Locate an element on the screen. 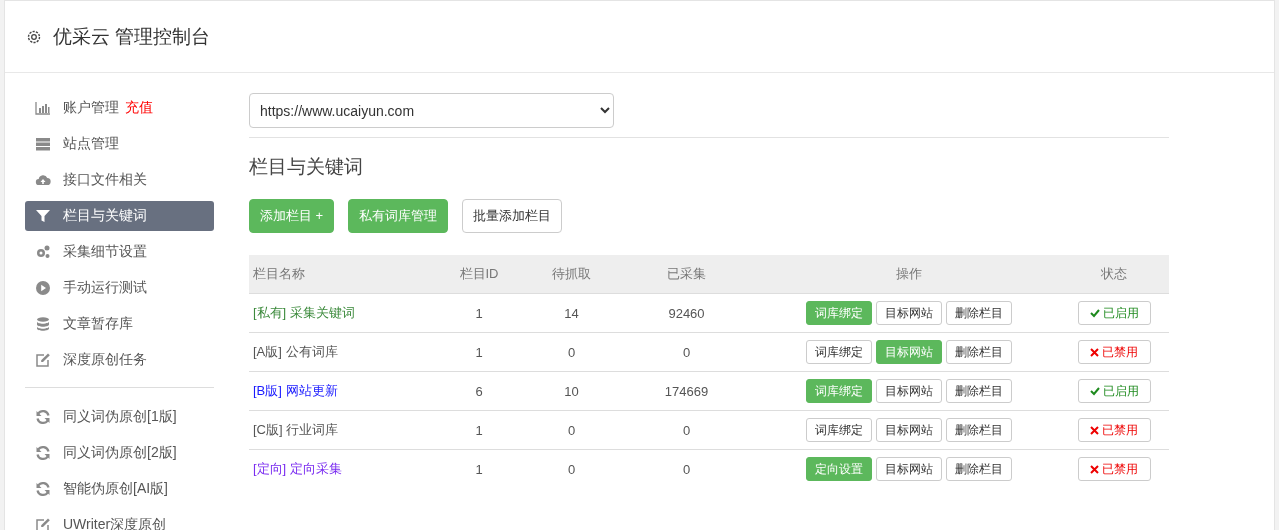 The image size is (1279, 530). server-icon is located at coordinates (43, 144).